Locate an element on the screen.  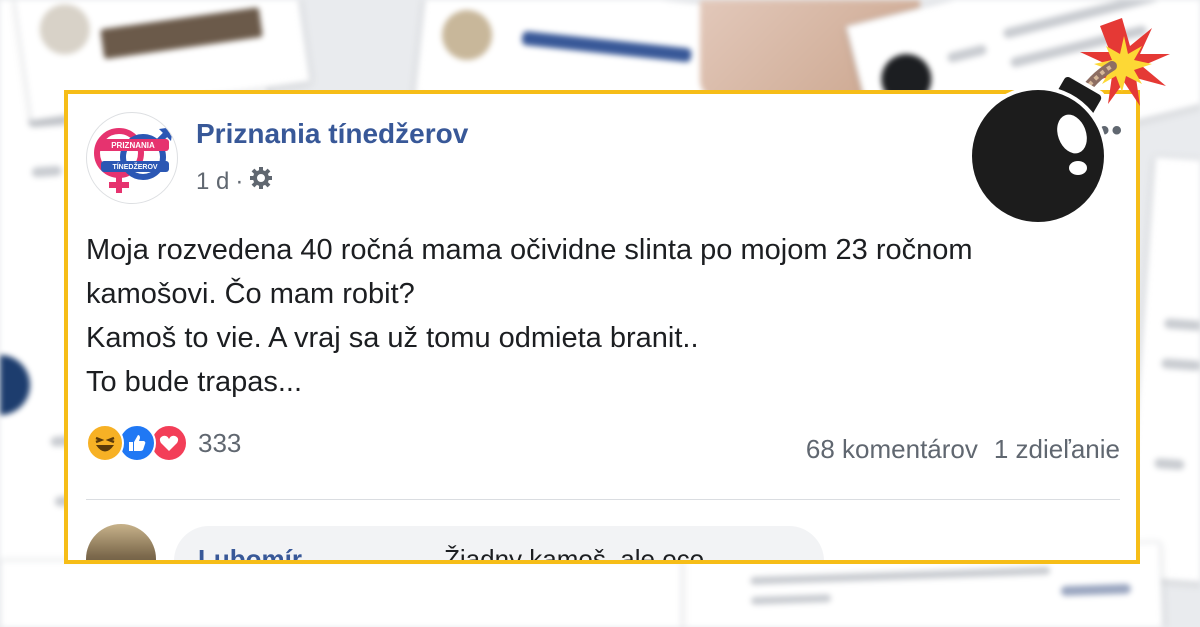
comment-avatar is located at coordinates (121, 542).